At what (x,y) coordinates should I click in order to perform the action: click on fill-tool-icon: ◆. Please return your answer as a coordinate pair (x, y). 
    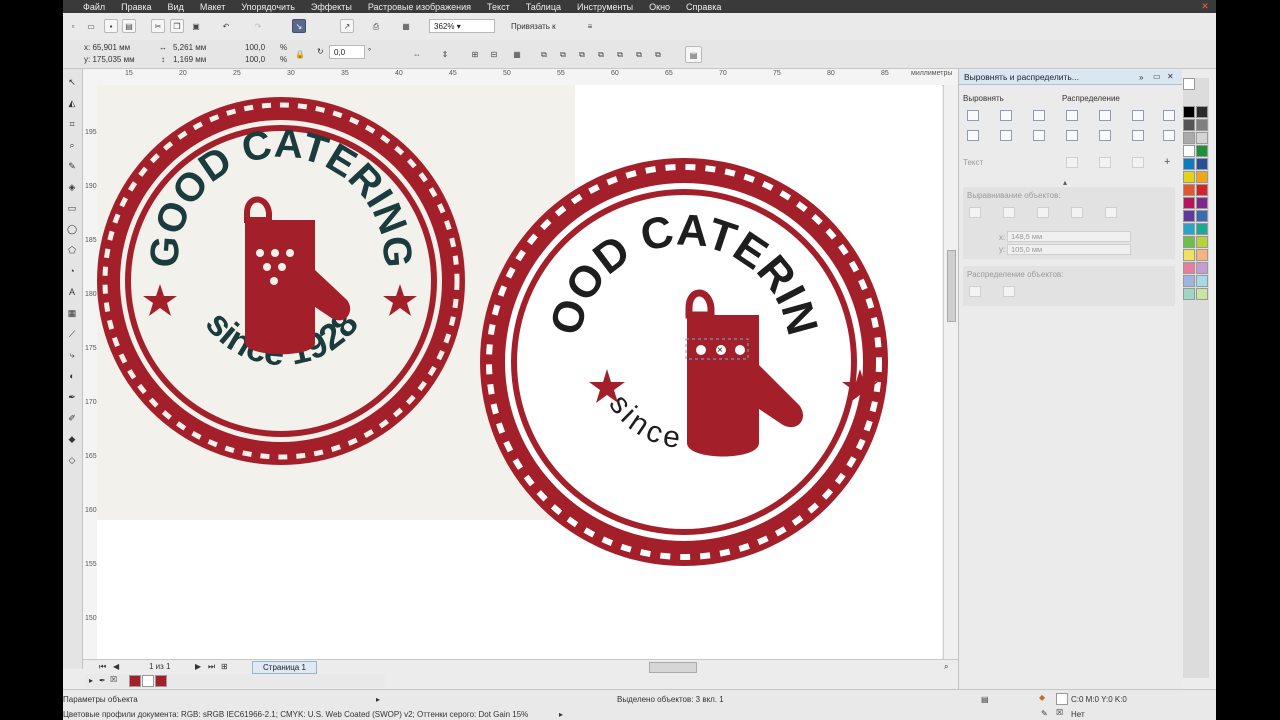
    Looking at the image, I should click on (72, 439).